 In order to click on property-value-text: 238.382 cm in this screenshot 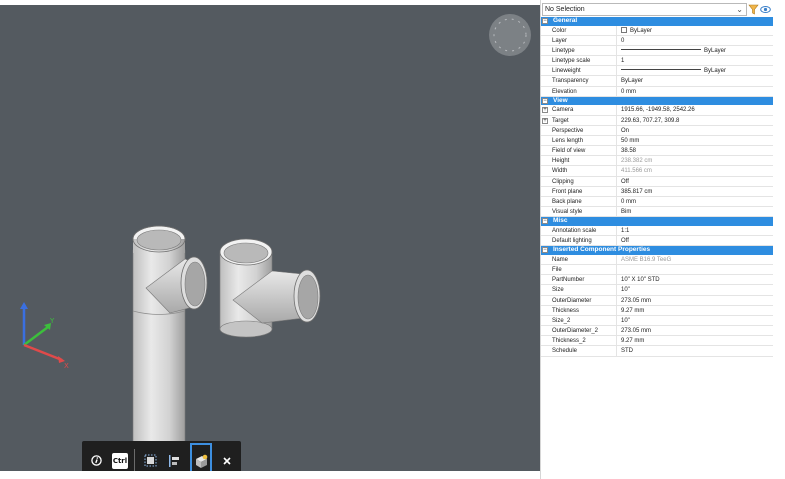, I will do `click(637, 161)`.